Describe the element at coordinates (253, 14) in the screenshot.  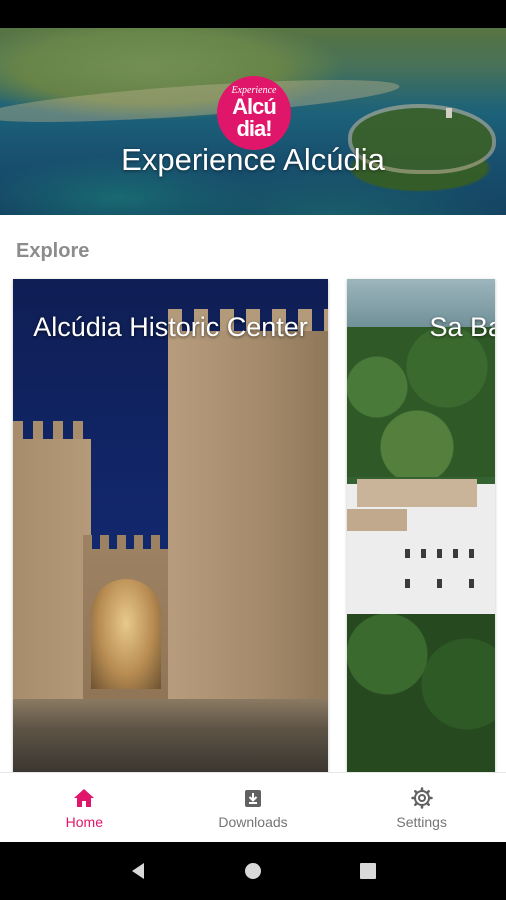
I see `status-bar` at that location.